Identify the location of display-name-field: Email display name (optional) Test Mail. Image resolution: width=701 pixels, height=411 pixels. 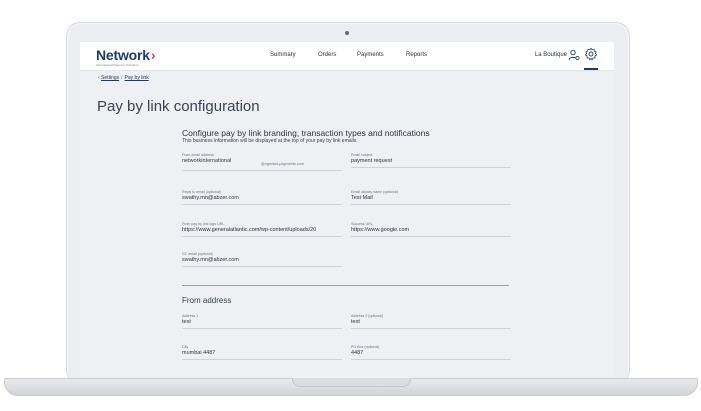
(431, 197).